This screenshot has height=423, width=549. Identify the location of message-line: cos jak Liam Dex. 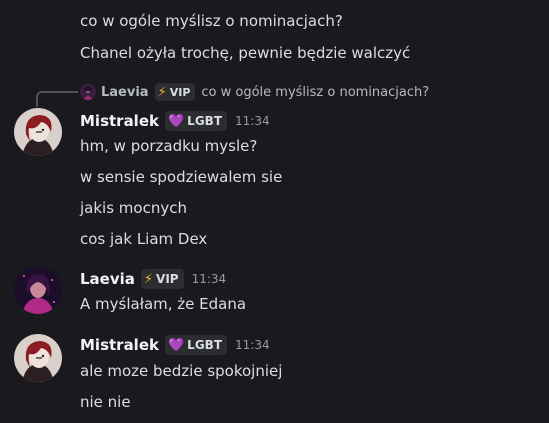
(144, 239).